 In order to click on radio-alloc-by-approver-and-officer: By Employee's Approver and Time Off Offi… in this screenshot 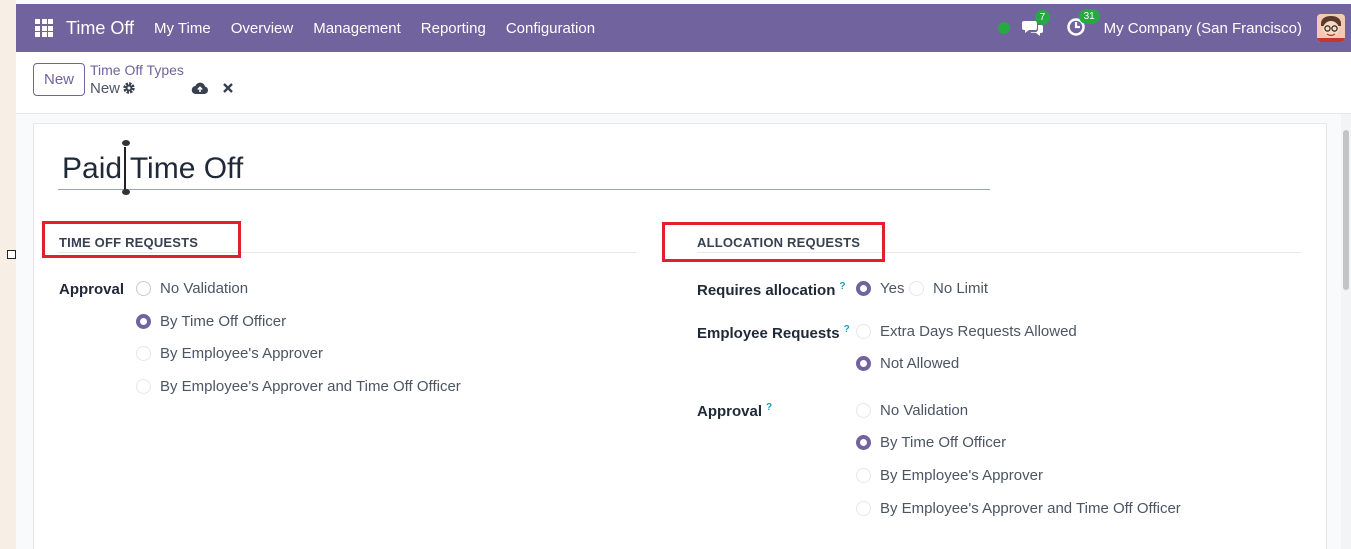, I will do `click(1018, 508)`.